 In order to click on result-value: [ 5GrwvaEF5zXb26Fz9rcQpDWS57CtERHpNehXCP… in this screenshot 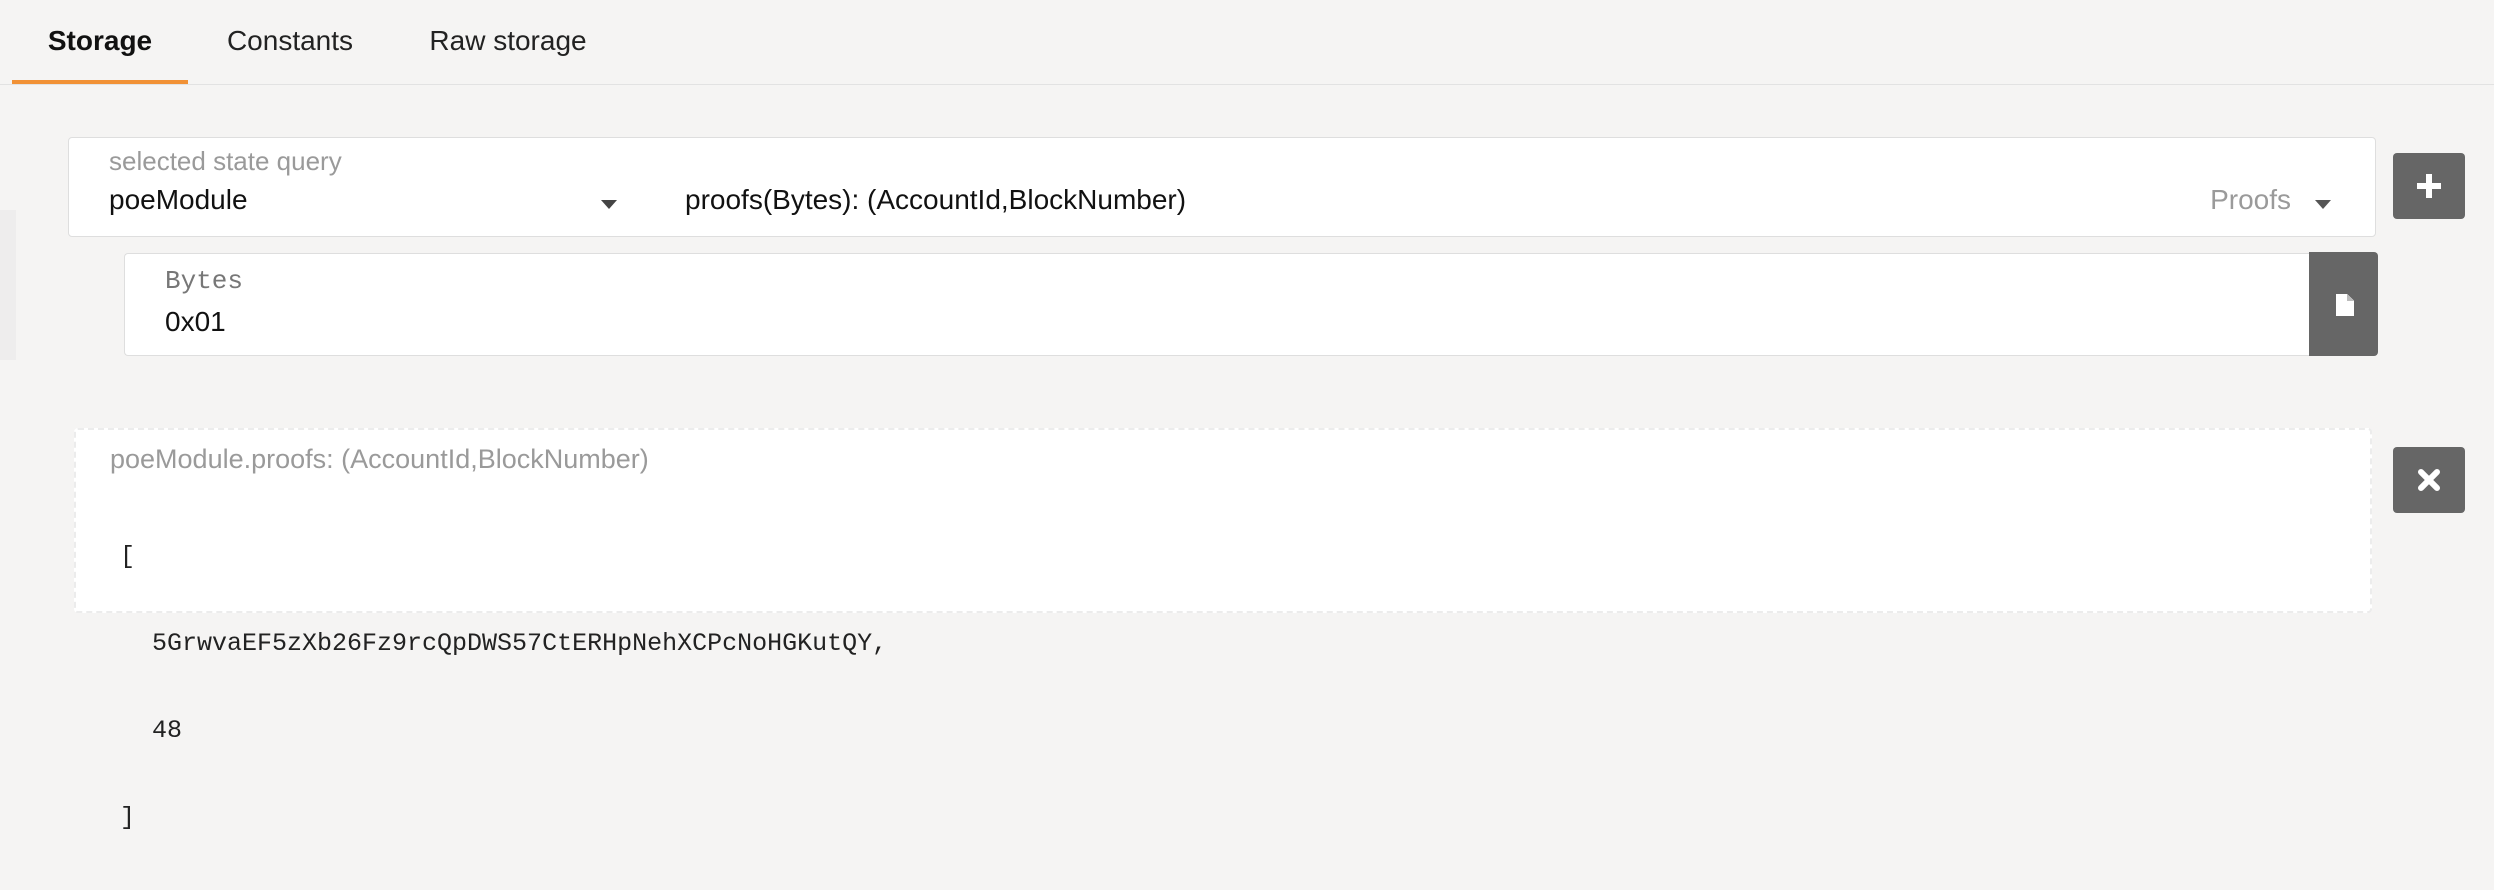, I will do `click(503, 687)`.